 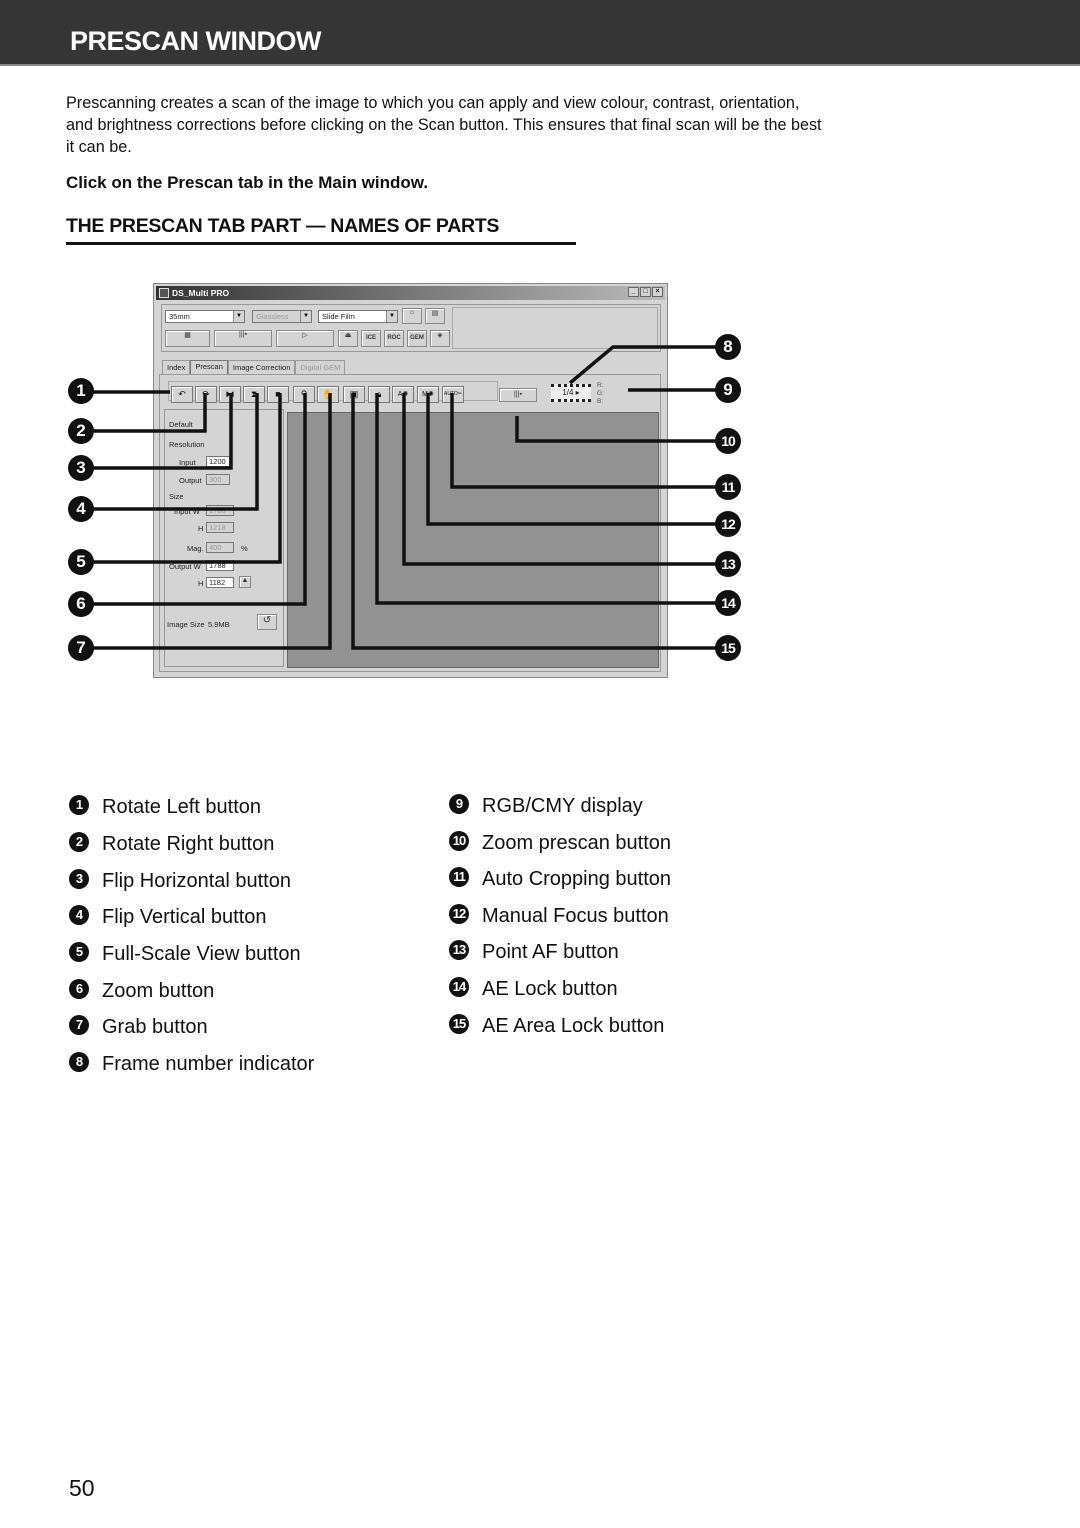 What do you see at coordinates (244, 548) in the screenshot?
I see `mag-unit: %` at bounding box center [244, 548].